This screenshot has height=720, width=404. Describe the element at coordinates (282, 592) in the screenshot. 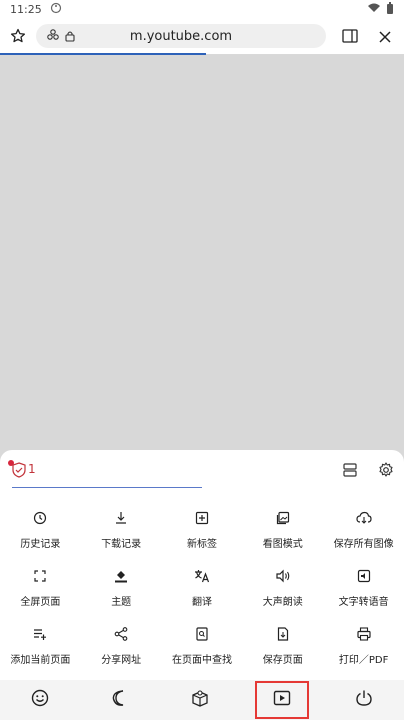

I see `menu-item-read-aloud: 大声朗读` at that location.